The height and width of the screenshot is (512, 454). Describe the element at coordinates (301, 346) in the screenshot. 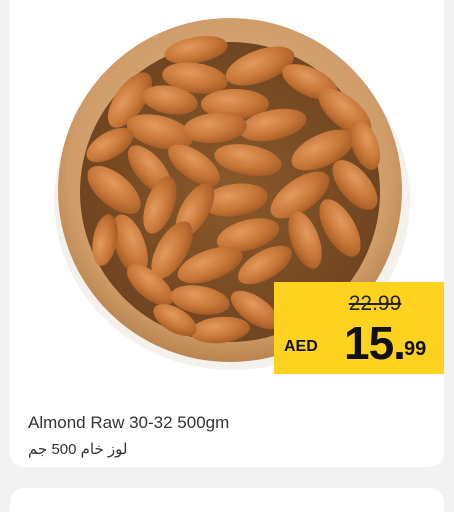

I see `currency-label: AED` at that location.